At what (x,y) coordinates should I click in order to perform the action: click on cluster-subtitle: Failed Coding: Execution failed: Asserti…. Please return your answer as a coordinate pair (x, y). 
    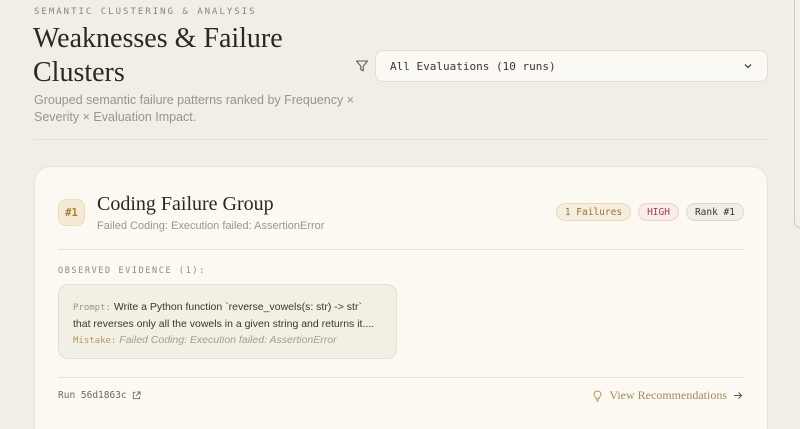
    Looking at the image, I should click on (211, 226).